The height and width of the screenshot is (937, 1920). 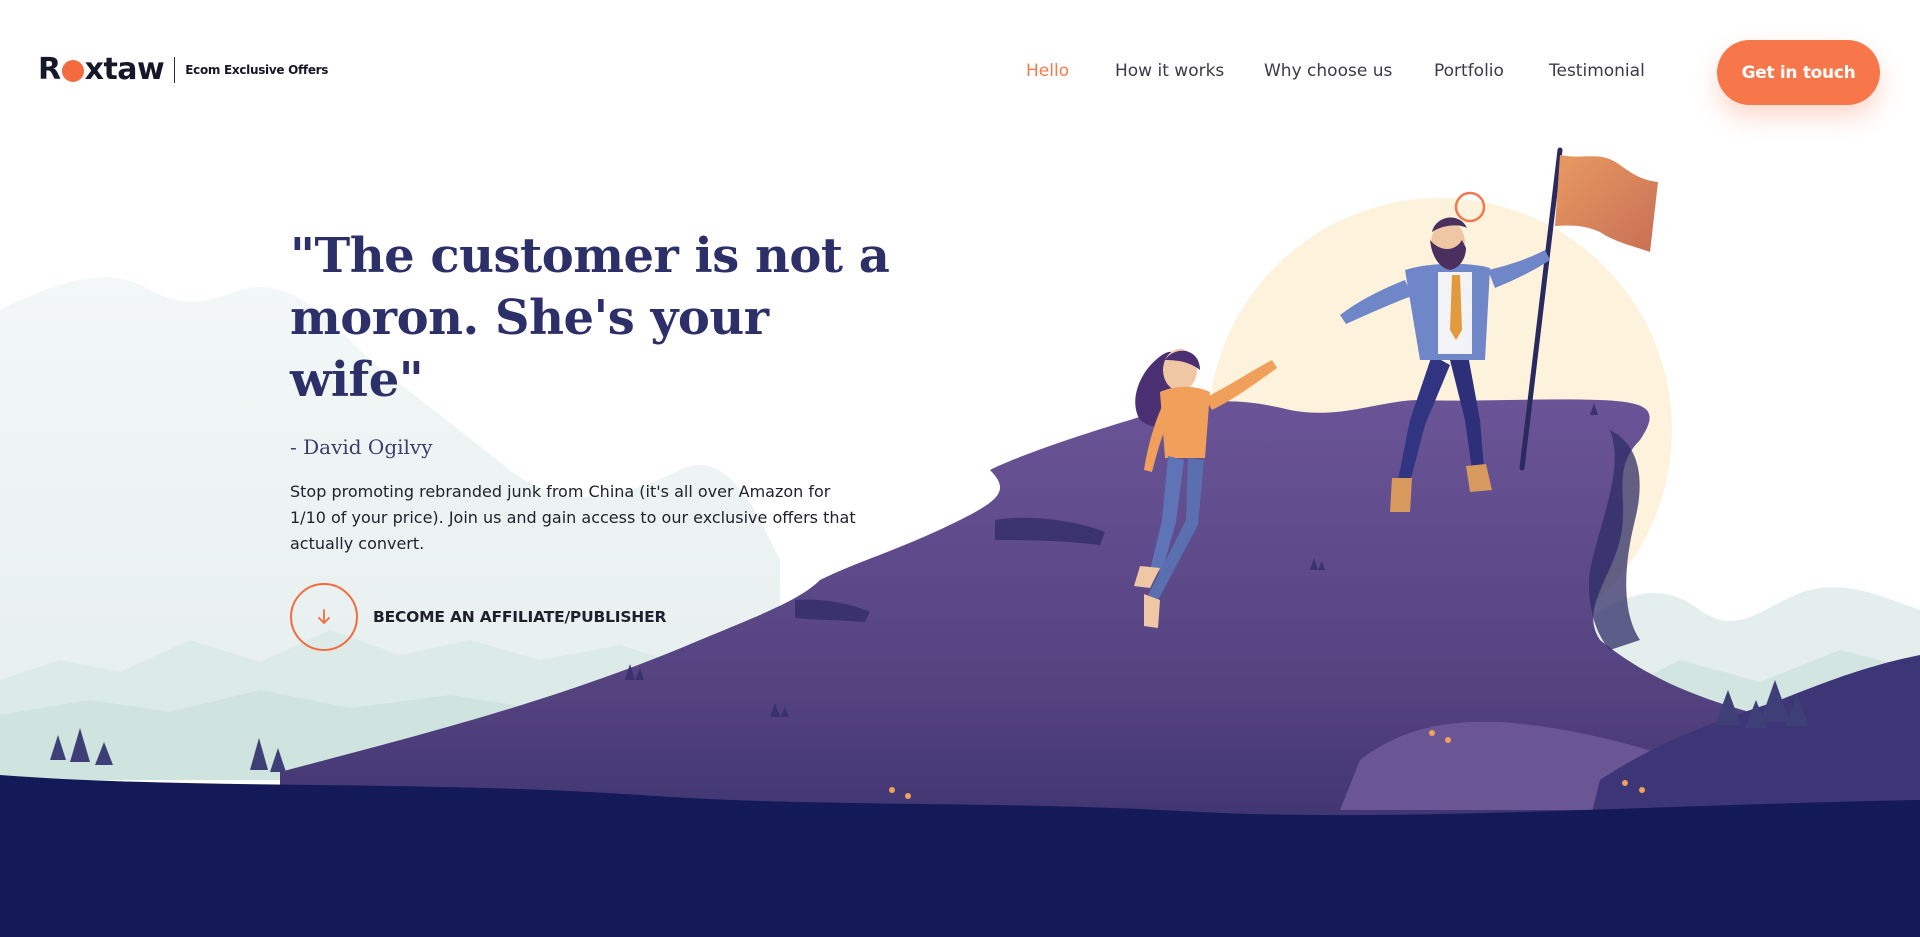 What do you see at coordinates (1328, 71) in the screenshot?
I see `nav-link-why-choose-us: Why choose us` at bounding box center [1328, 71].